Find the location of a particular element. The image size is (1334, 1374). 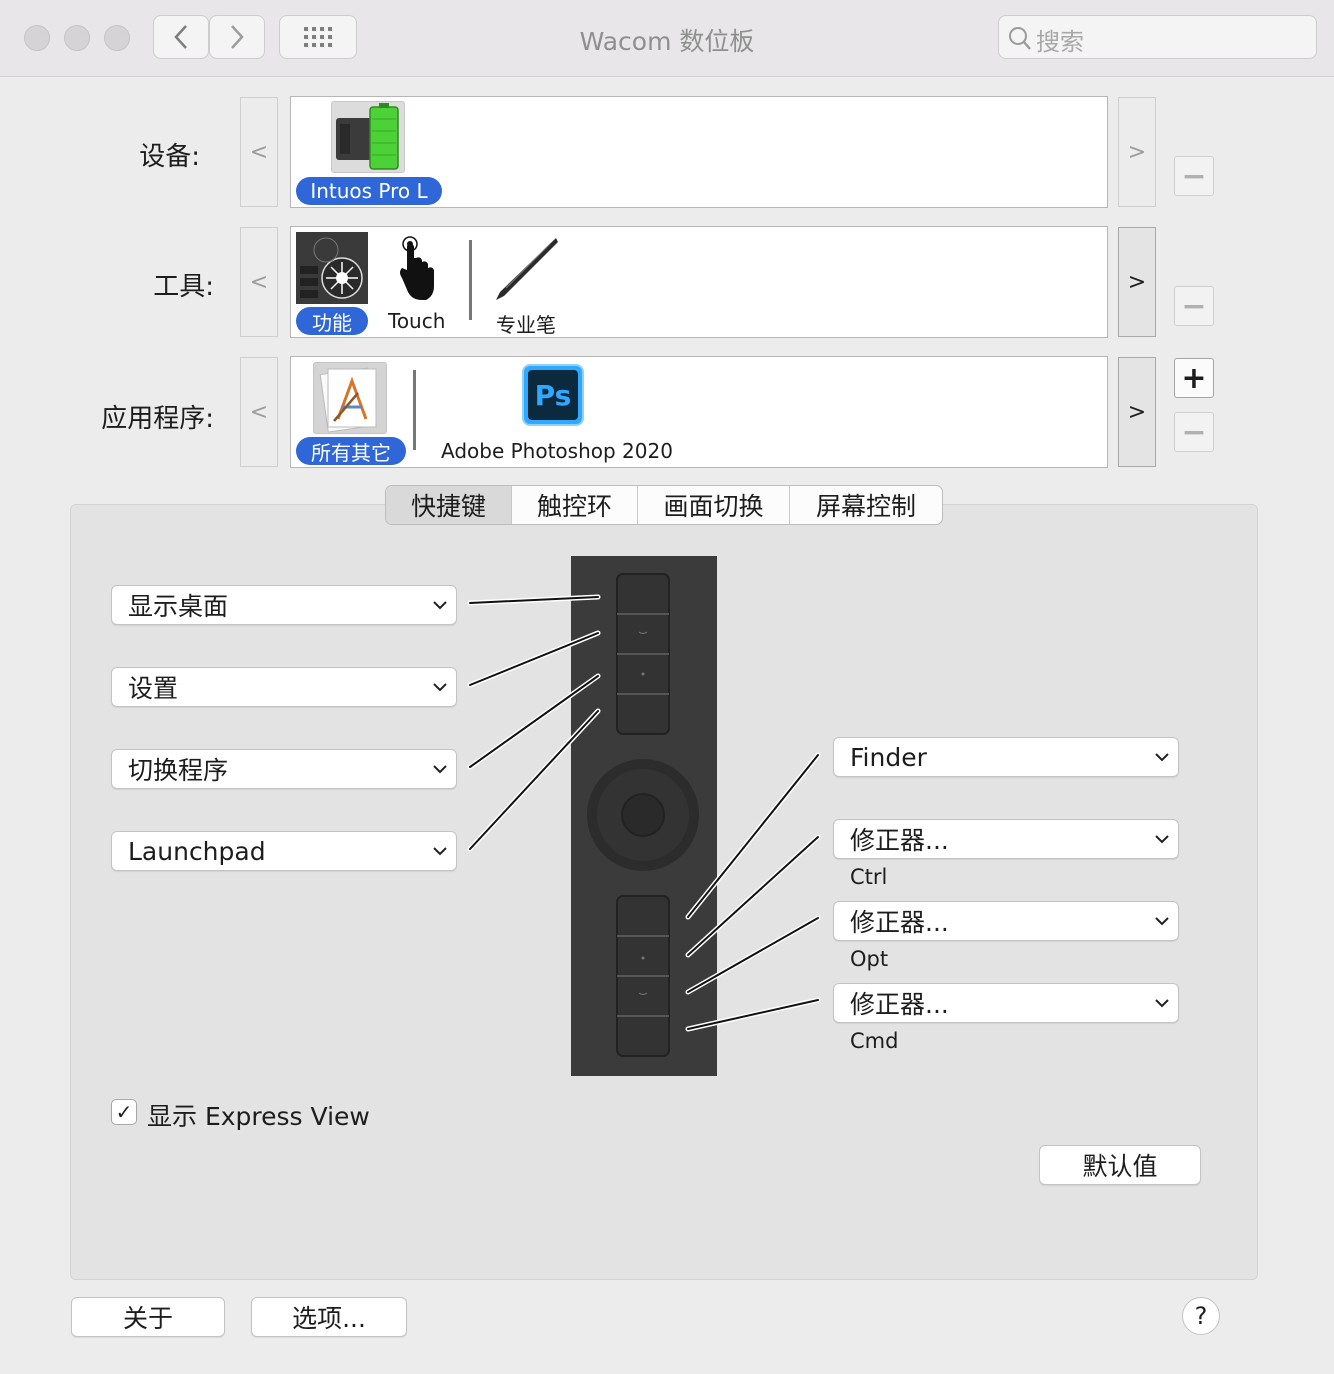

express-key-8-modifier: Cmd is located at coordinates (874, 1041).